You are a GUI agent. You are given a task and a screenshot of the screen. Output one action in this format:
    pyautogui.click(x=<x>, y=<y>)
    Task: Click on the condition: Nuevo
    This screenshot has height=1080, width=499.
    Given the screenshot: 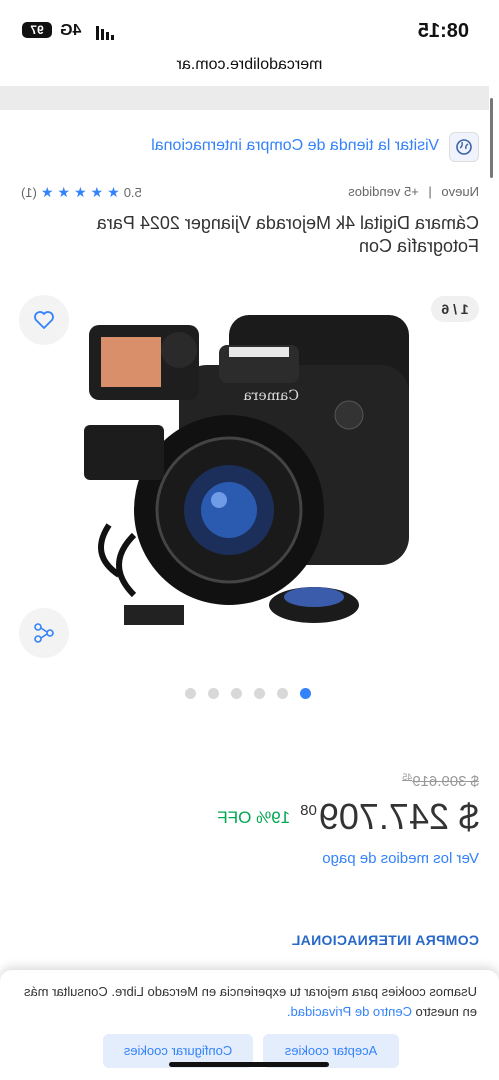 What is the action you would take?
    pyautogui.click(x=460, y=191)
    